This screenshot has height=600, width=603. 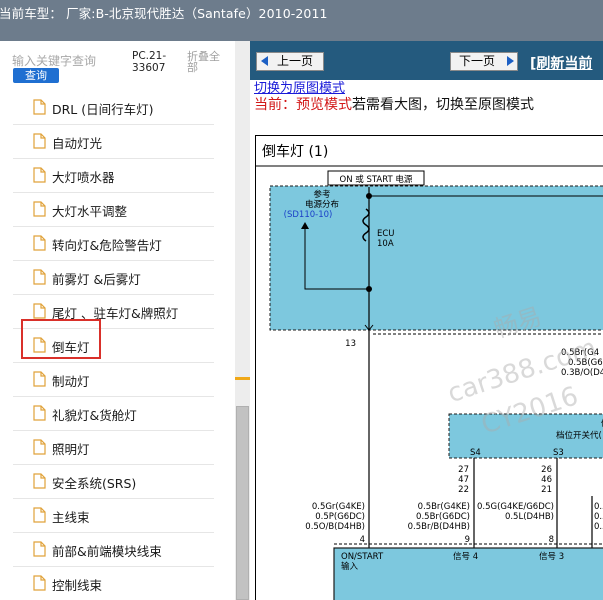 What do you see at coordinates (149, 62) in the screenshot?
I see `pc-code: PC.21-33607` at bounding box center [149, 62].